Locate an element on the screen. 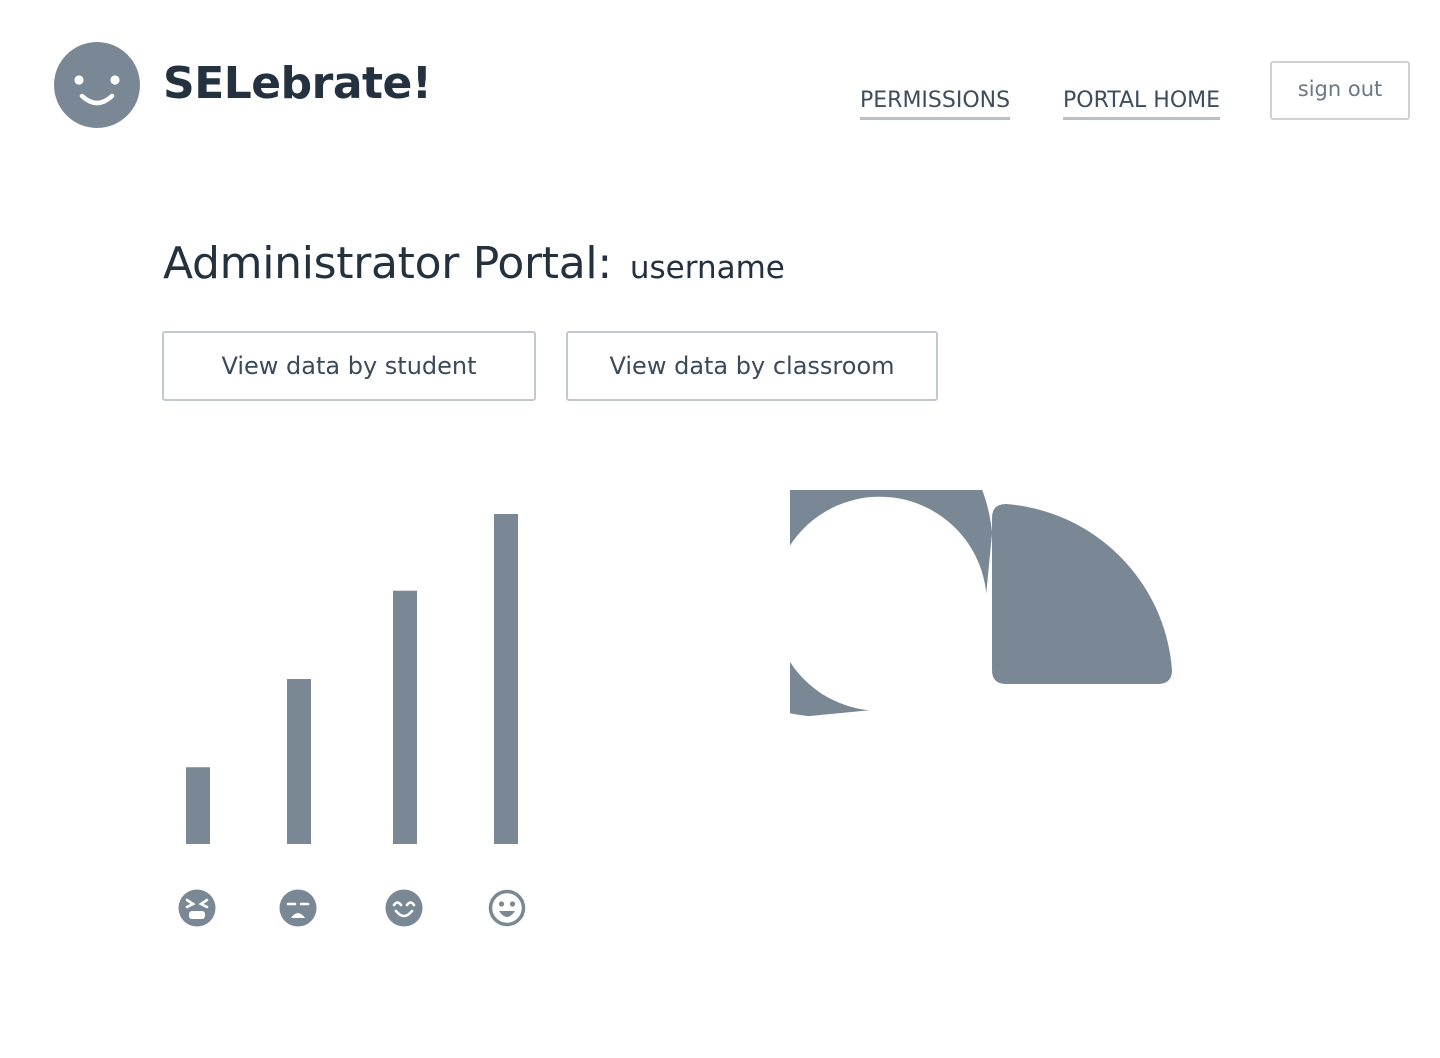 Image resolution: width=1440 pixels, height=1058 pixels. angry-face-icon is located at coordinates (197, 908).